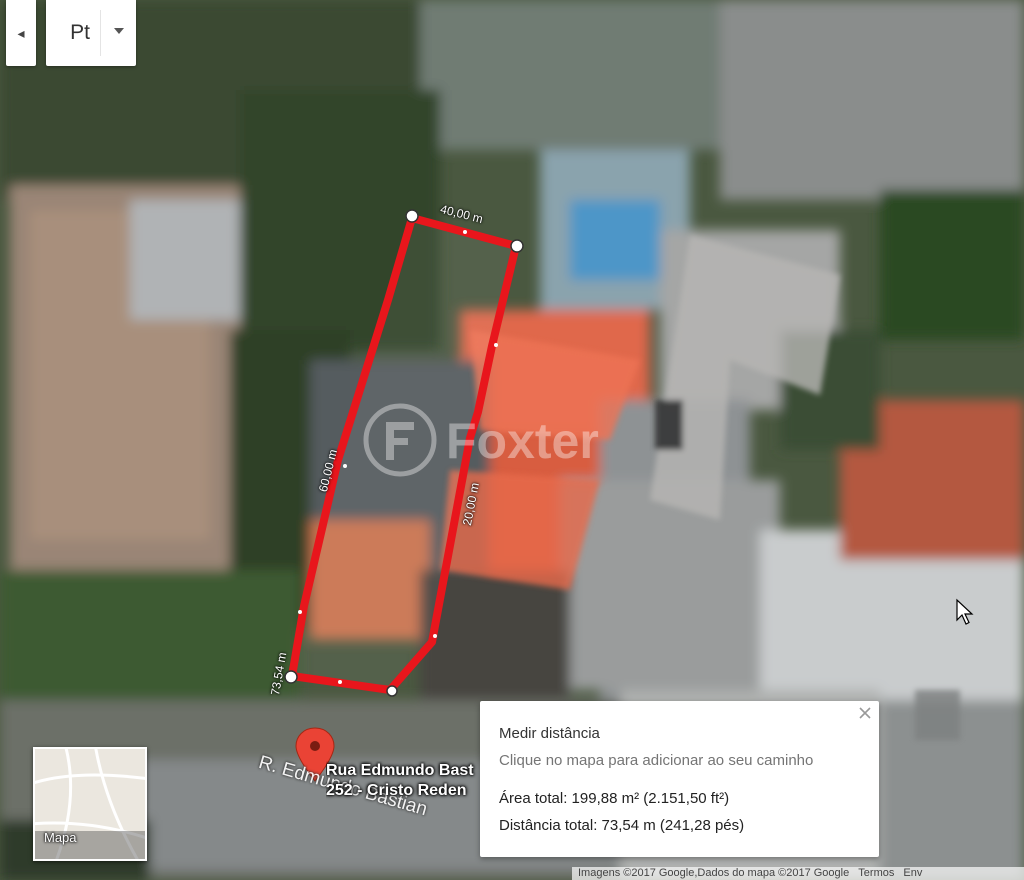 This screenshot has width=1024, height=880. What do you see at coordinates (80, 32) in the screenshot?
I see `language-select-label: Pt` at bounding box center [80, 32].